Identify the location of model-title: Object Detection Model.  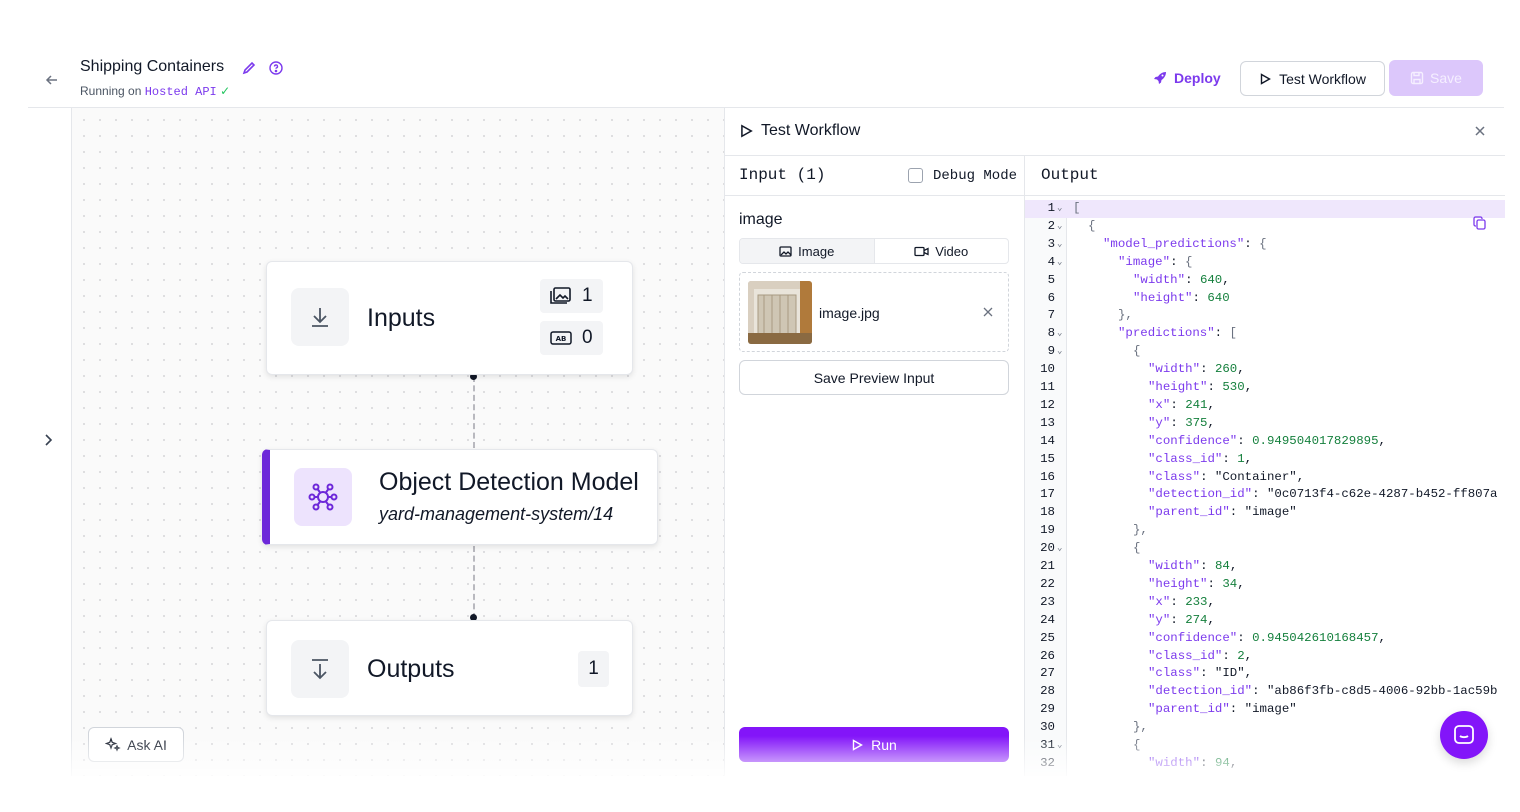
(509, 482).